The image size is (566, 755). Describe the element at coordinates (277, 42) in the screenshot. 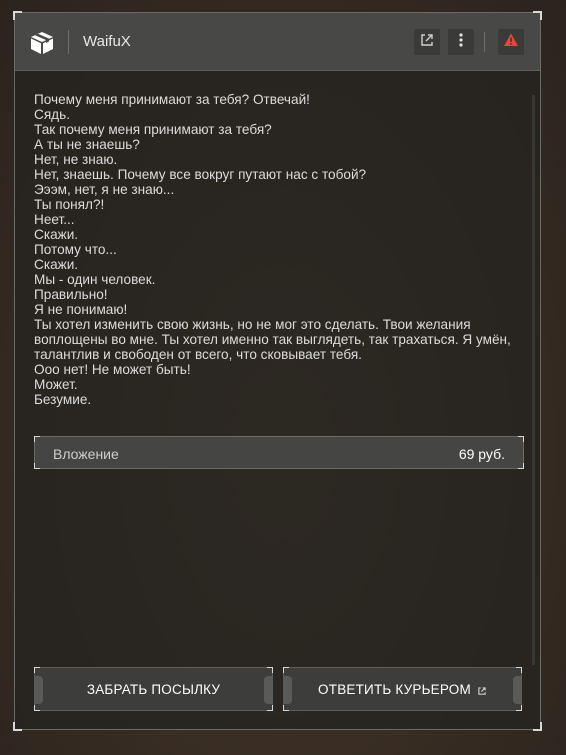

I see `window-header: WaifuX` at that location.